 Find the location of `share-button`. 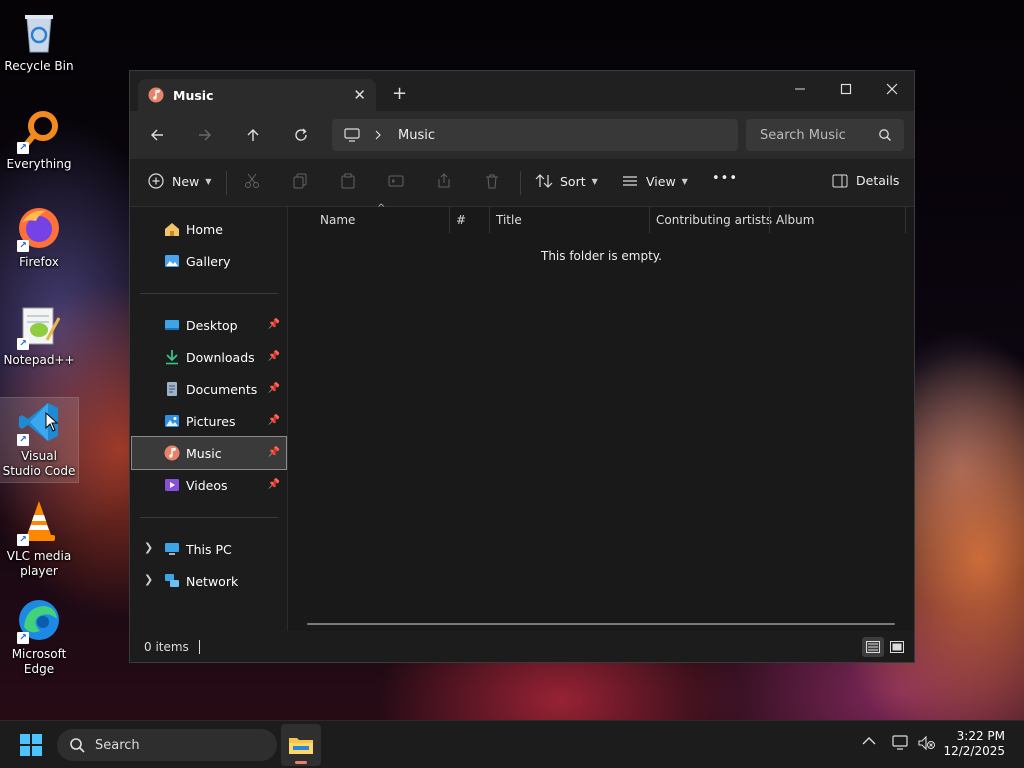

share-button is located at coordinates (444, 181).